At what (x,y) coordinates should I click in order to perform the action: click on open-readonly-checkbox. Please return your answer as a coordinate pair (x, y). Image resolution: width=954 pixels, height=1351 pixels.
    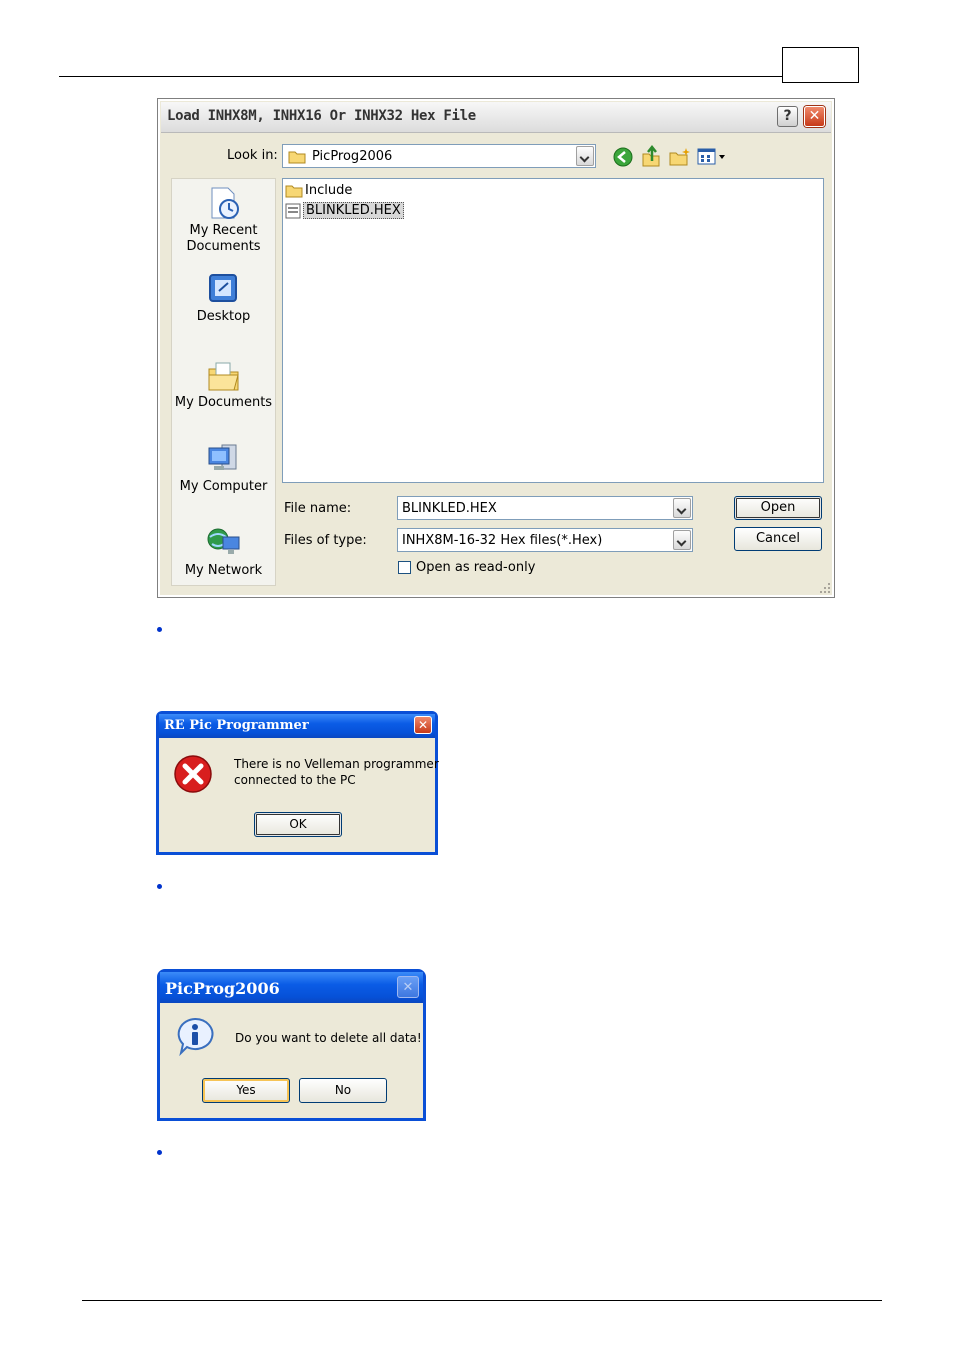
    Looking at the image, I should click on (404, 567).